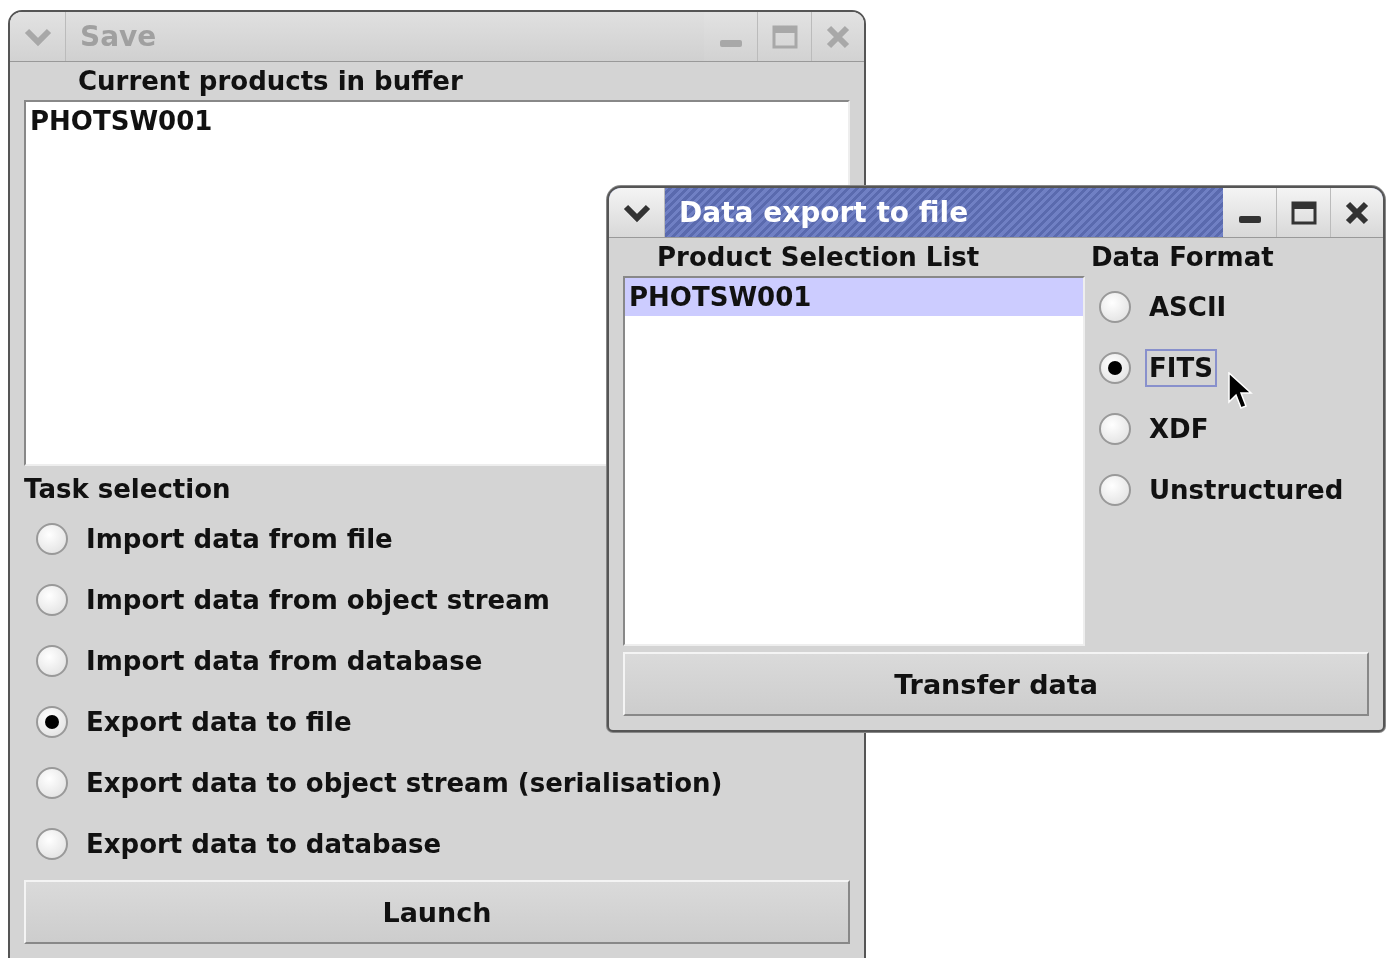 The image size is (1386, 958). What do you see at coordinates (264, 843) in the screenshot?
I see `radio-label: Export data to database` at bounding box center [264, 843].